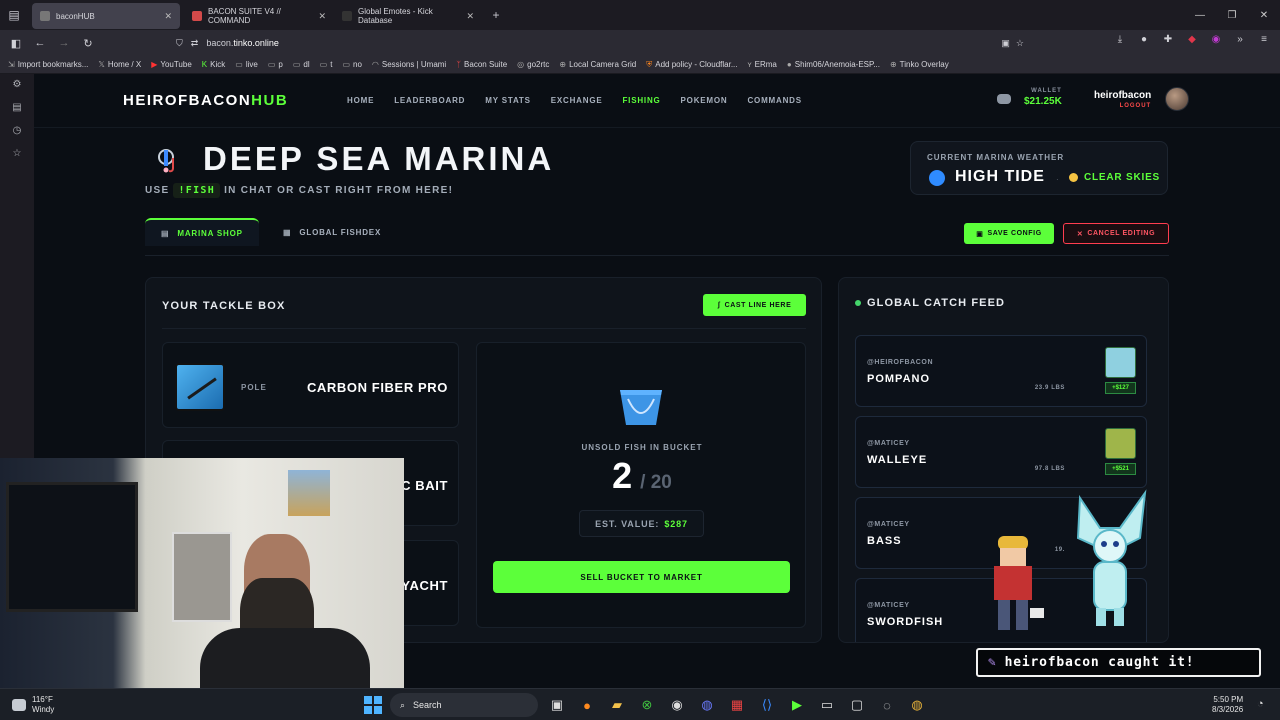 The width and height of the screenshot is (1280, 720). What do you see at coordinates (275, 64) in the screenshot?
I see `bookmark-folder: ▭ p` at bounding box center [275, 64].